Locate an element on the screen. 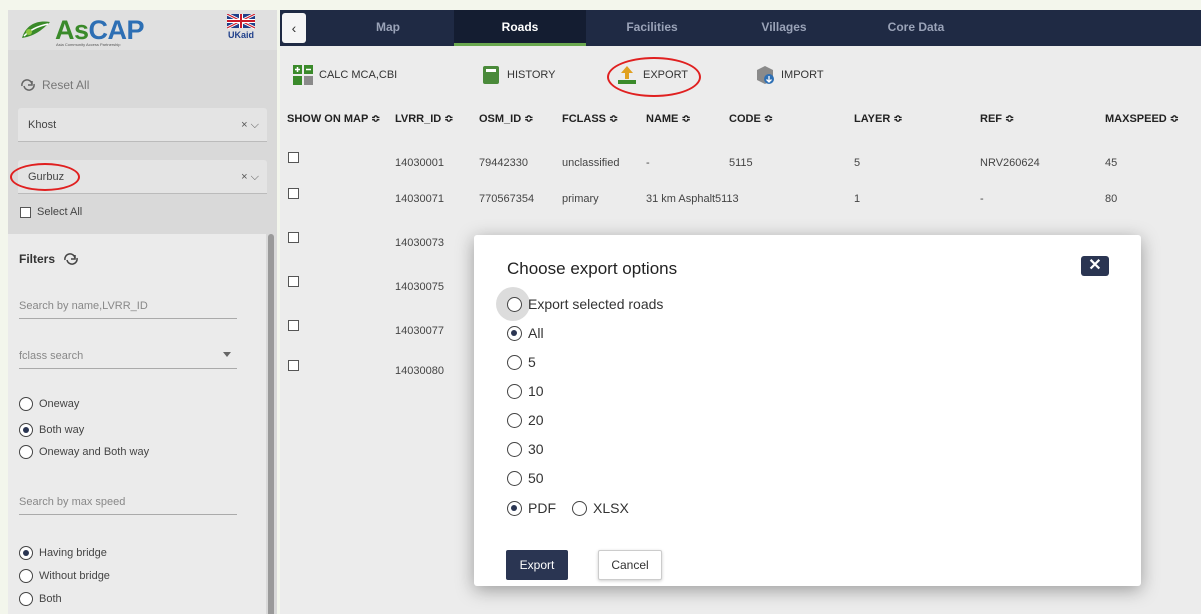 The width and height of the screenshot is (1201, 614). cell-lvrr-id: 14030080 is located at coordinates (419, 371).